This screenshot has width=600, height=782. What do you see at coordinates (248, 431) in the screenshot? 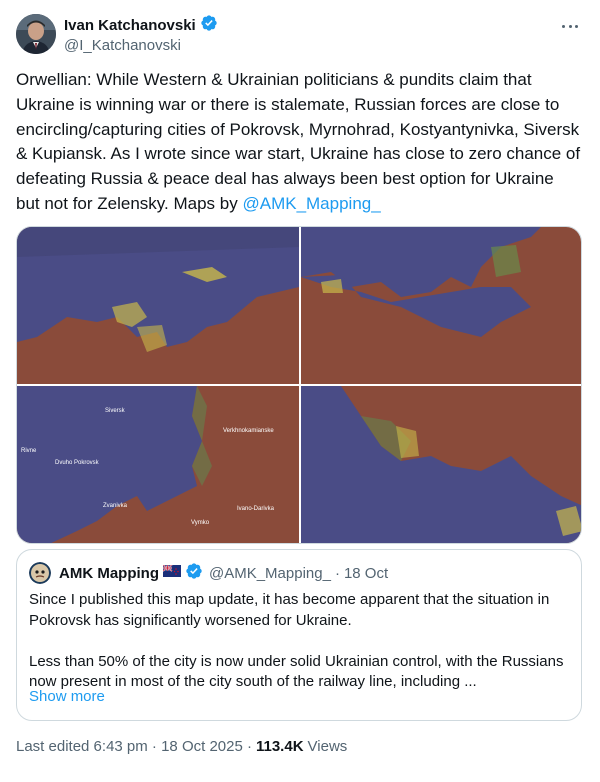
I see `map-label-verkh: Verkhnokamianske` at bounding box center [248, 431].